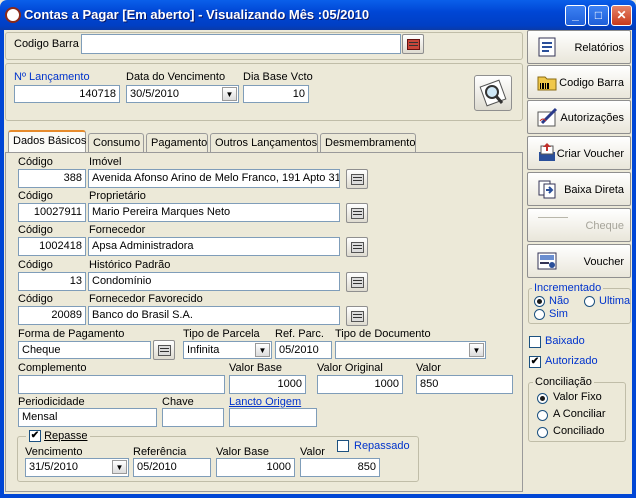  I want to click on incrementado-sim-radio, so click(539, 314).